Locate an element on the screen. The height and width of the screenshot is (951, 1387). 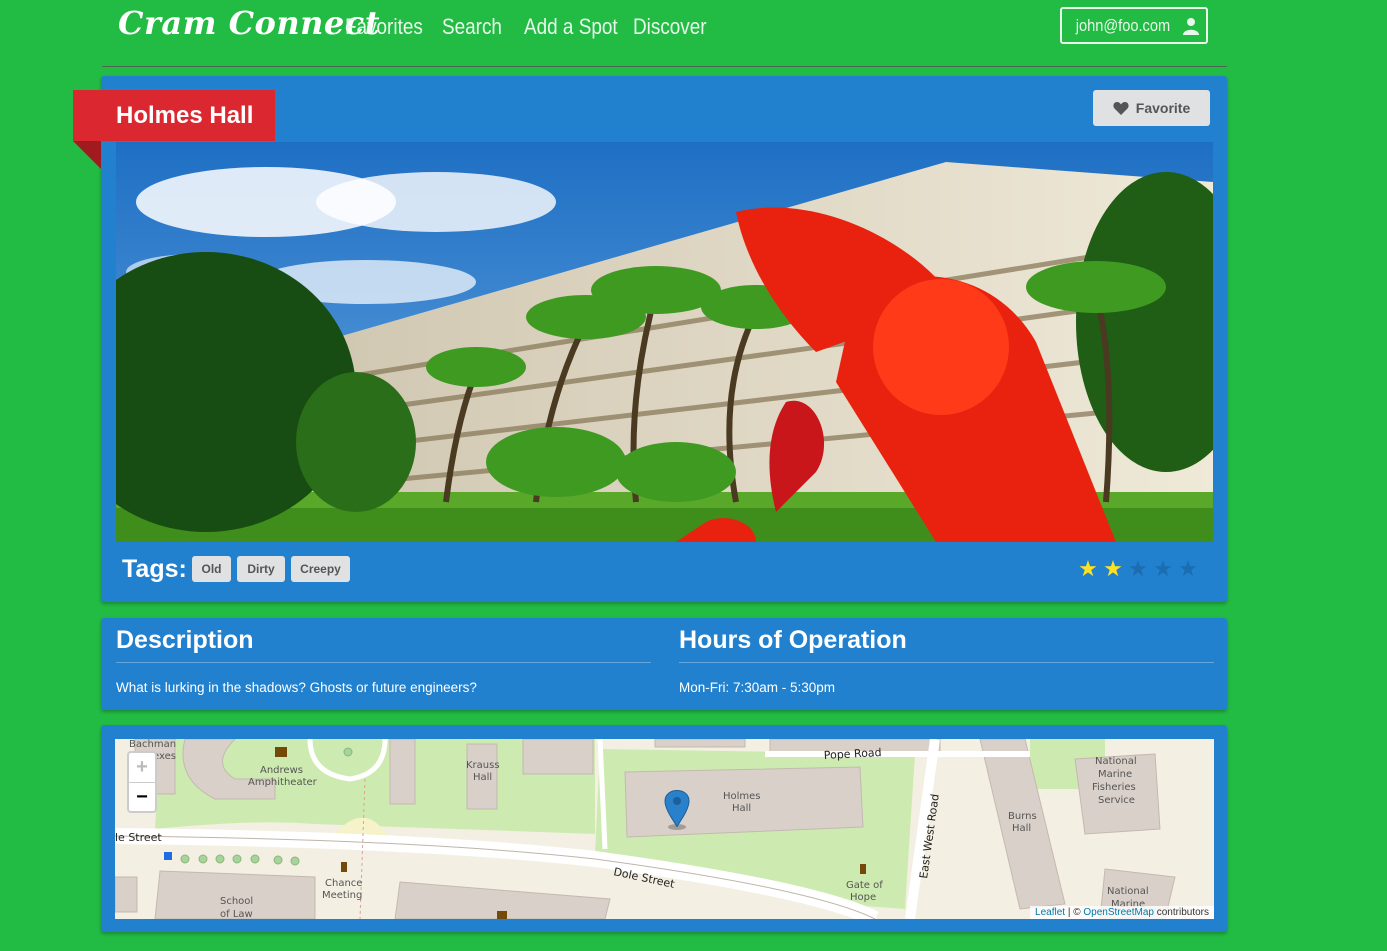
map-building-north is located at coordinates (700, 743).